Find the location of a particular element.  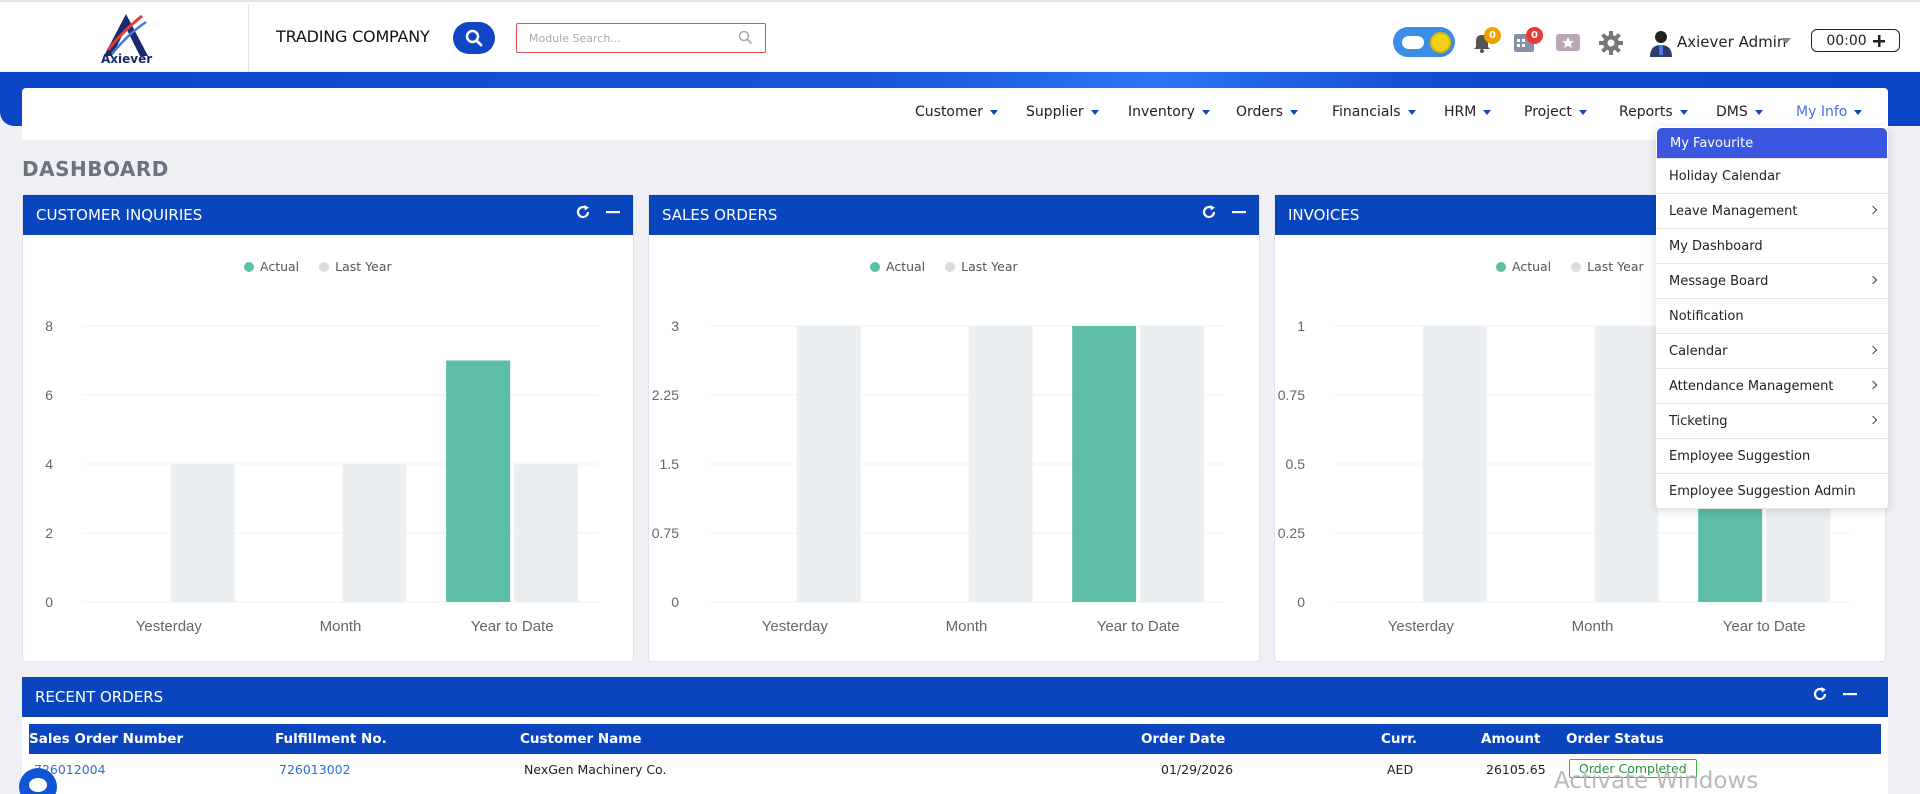

column-header: Curr. is located at coordinates (1399, 739).